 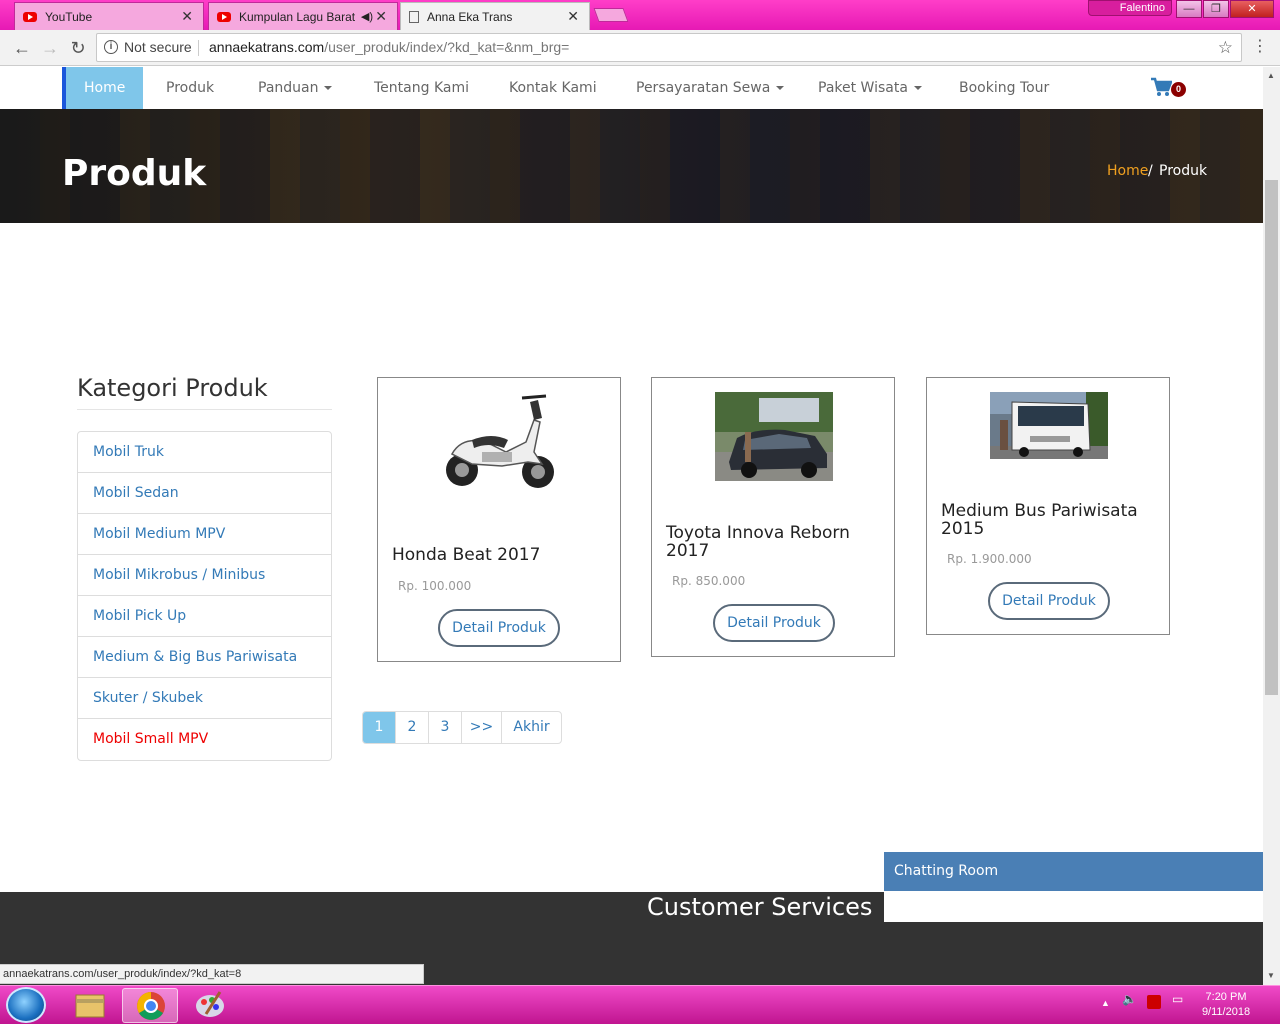 I want to click on nav-panduan-label: Panduan, so click(x=288, y=88).